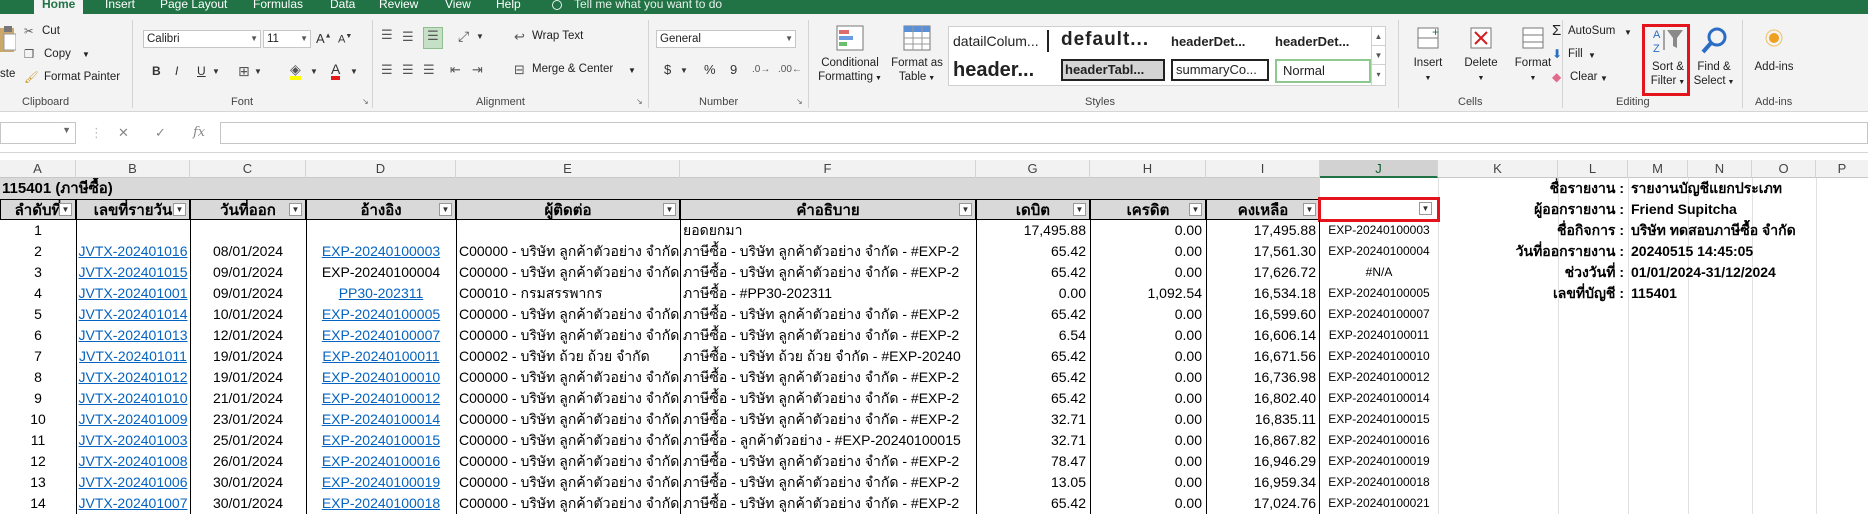 The image size is (1868, 514). Describe the element at coordinates (202, 39) in the screenshot. I see `font-name-combo: Calibri ▼` at that location.